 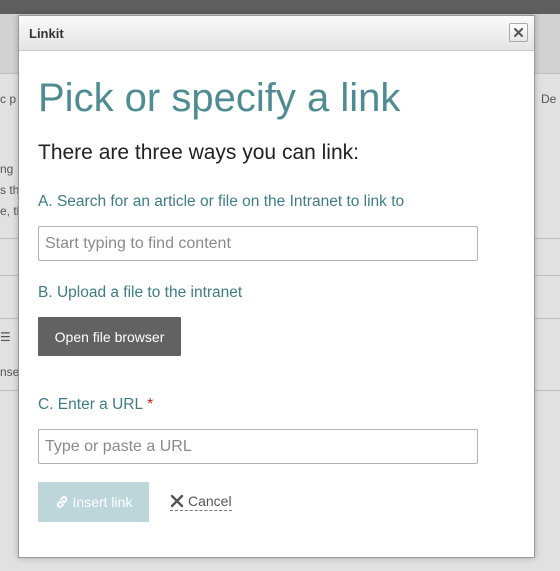 What do you see at coordinates (280, 7) in the screenshot?
I see `background-topbar` at bounding box center [280, 7].